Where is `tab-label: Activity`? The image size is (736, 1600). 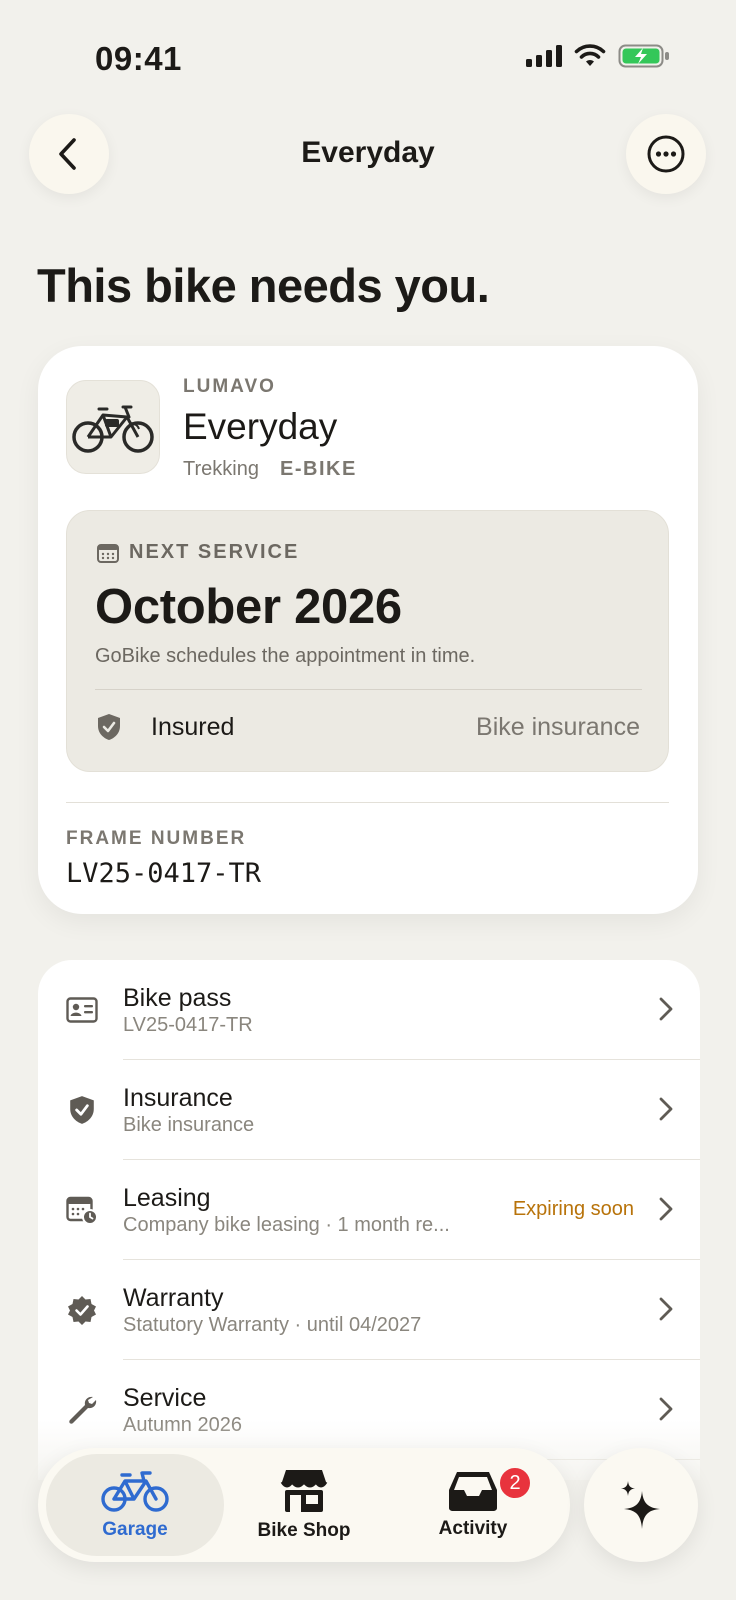
tab-label: Activity is located at coordinates (473, 1528).